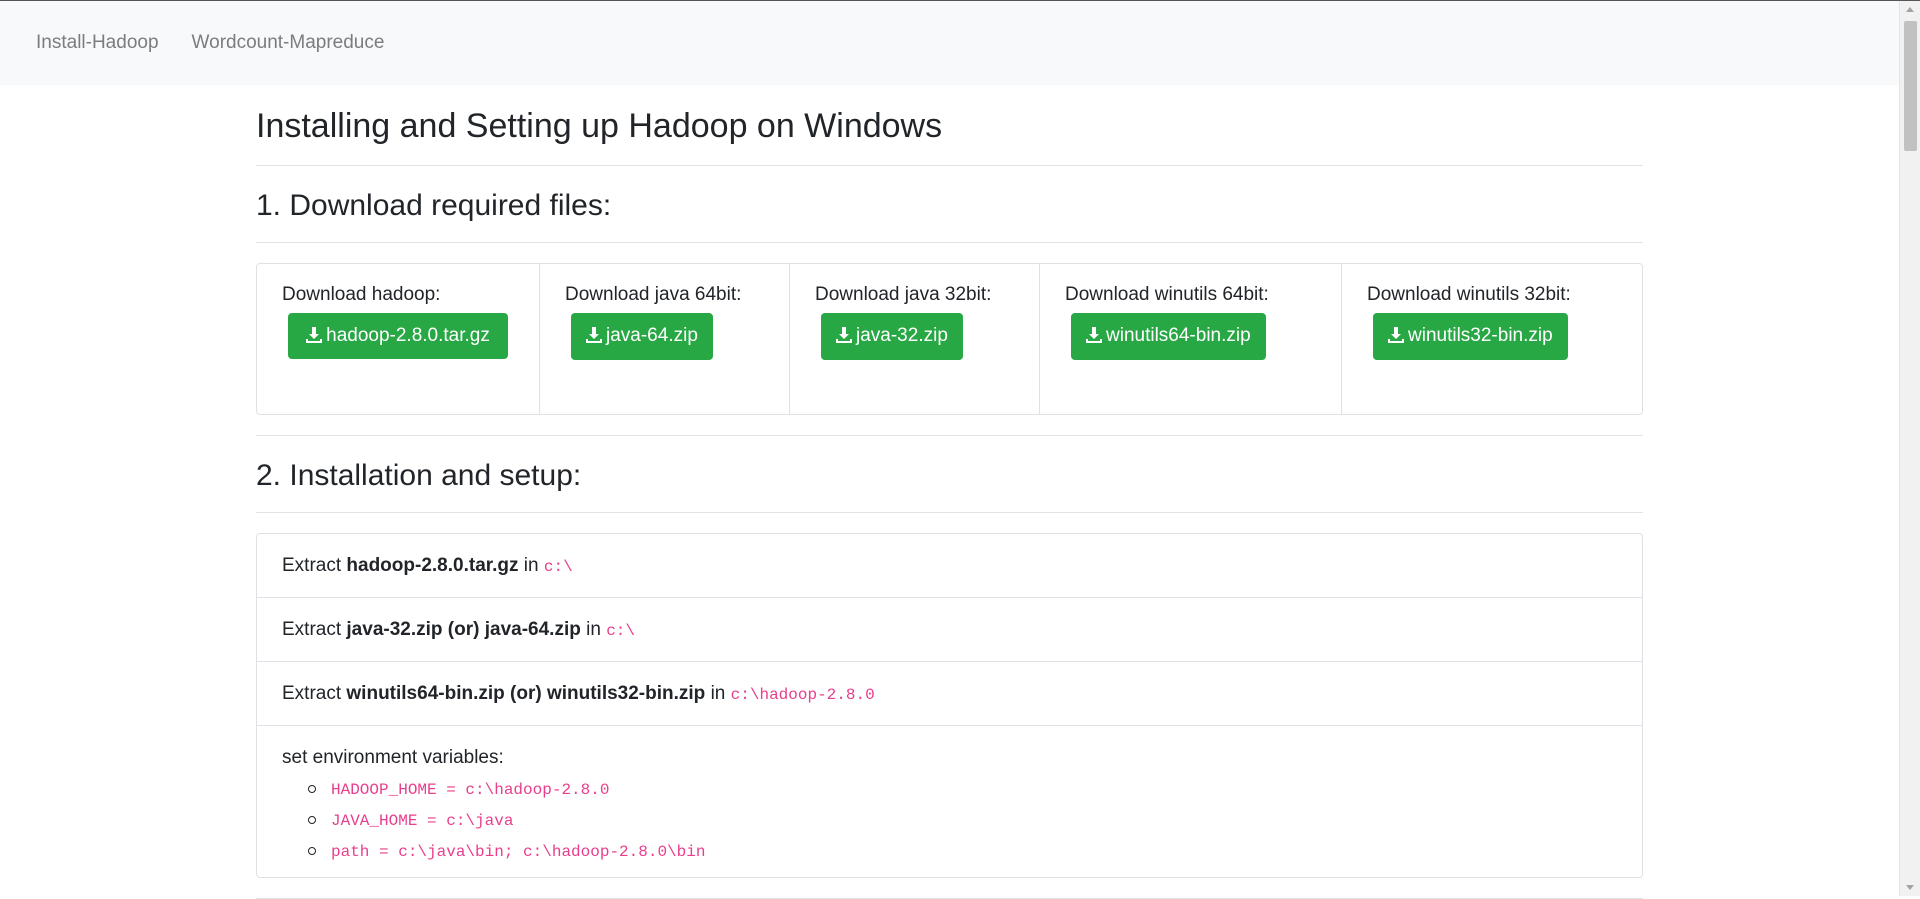 This screenshot has width=1920, height=899. Describe the element at coordinates (1167, 294) in the screenshot. I see `download-label: Download winutils 64bit:` at that location.